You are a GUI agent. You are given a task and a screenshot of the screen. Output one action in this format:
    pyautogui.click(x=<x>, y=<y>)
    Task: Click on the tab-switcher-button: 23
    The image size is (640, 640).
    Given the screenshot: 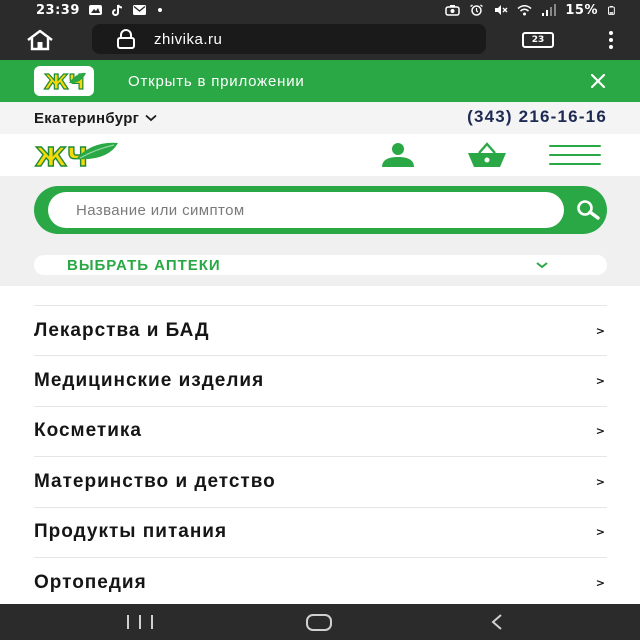 What is the action you would take?
    pyautogui.click(x=538, y=40)
    